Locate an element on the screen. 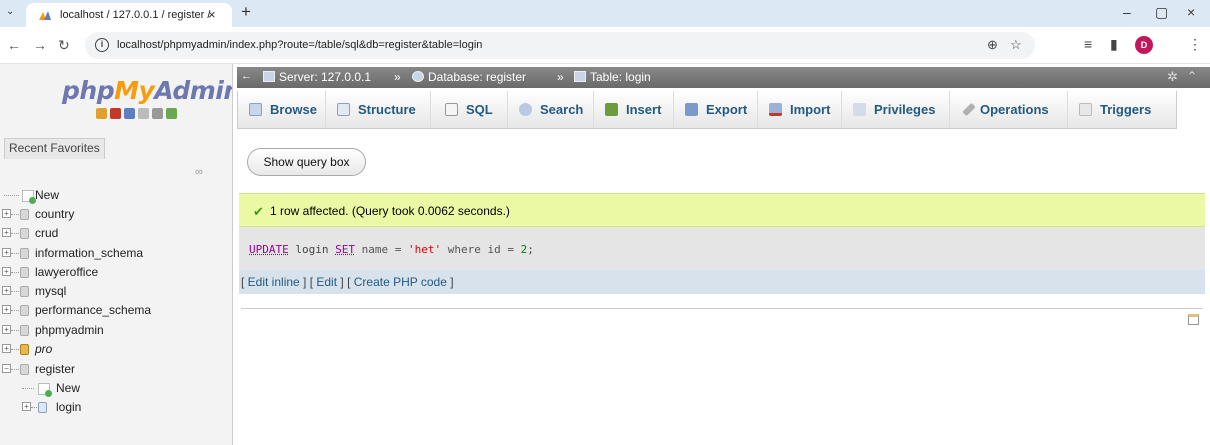 The width and height of the screenshot is (1210, 445). console-icon is located at coordinates (1193, 319).